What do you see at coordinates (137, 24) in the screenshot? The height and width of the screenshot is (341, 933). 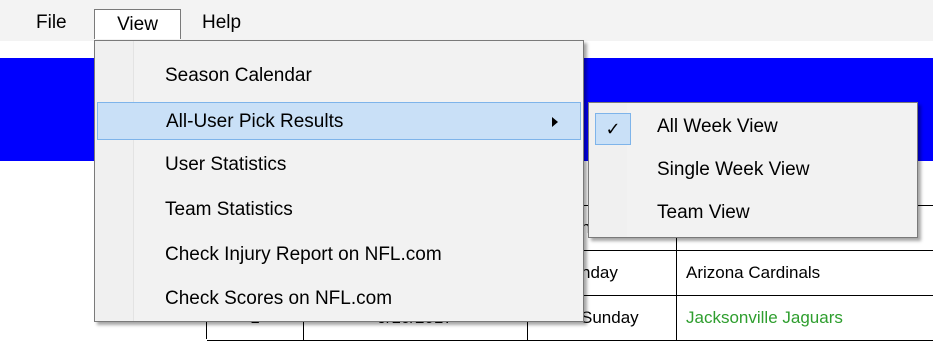 I see `menu-view: View` at bounding box center [137, 24].